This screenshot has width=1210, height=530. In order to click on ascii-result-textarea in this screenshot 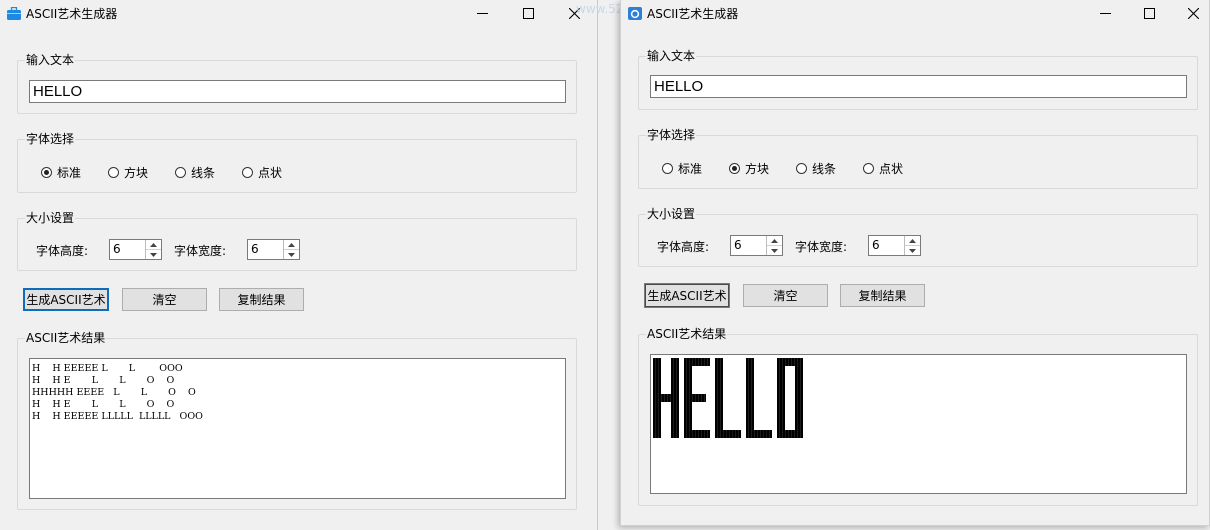, I will do `click(918, 424)`.